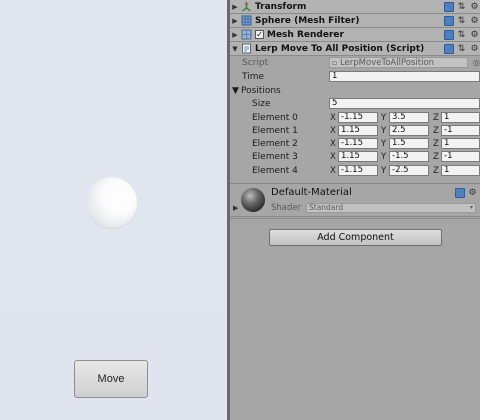 The height and width of the screenshot is (420, 480). I want to click on mesh-renderer-icon, so click(246, 34).